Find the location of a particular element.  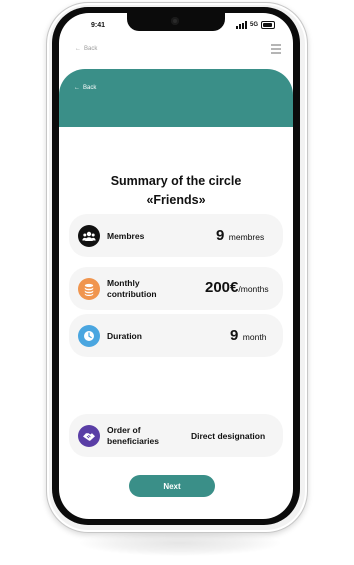

duration-value-group: 9 month is located at coordinates (248, 336).